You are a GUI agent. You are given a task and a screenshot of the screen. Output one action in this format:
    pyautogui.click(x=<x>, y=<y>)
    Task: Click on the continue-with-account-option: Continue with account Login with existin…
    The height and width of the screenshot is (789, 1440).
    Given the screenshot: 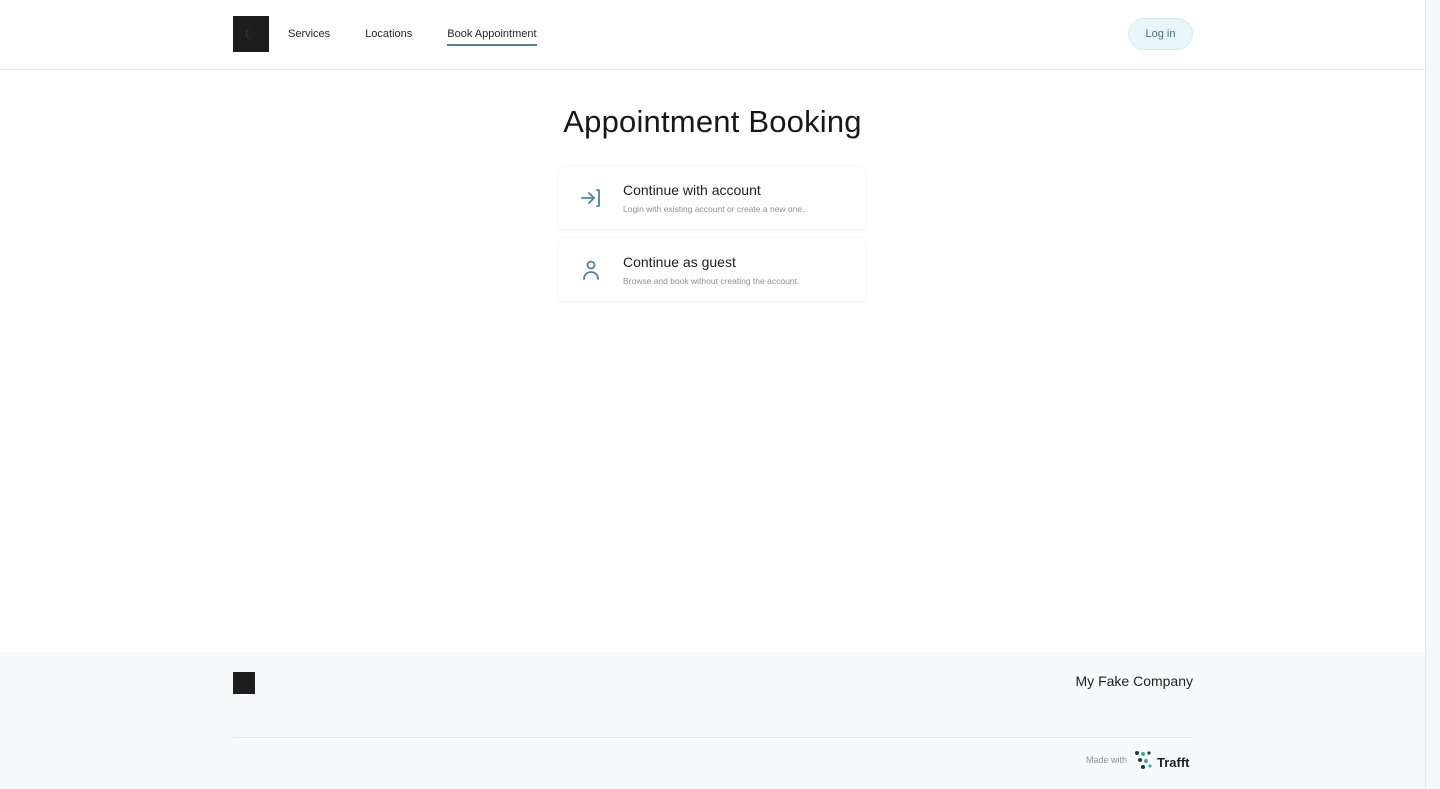 What is the action you would take?
    pyautogui.click(x=712, y=198)
    